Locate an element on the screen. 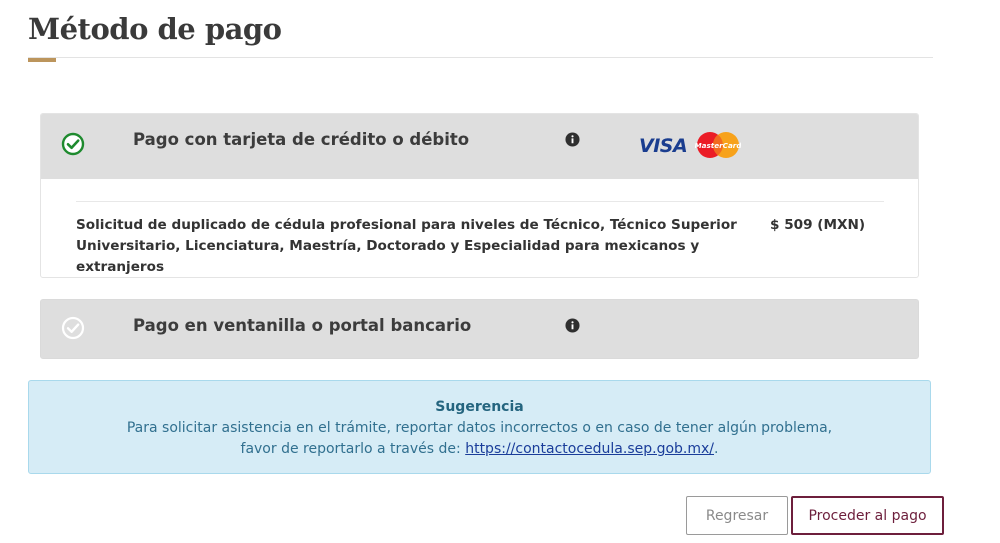 The width and height of the screenshot is (1000, 543). suggestion-text-suffix: . is located at coordinates (716, 449).